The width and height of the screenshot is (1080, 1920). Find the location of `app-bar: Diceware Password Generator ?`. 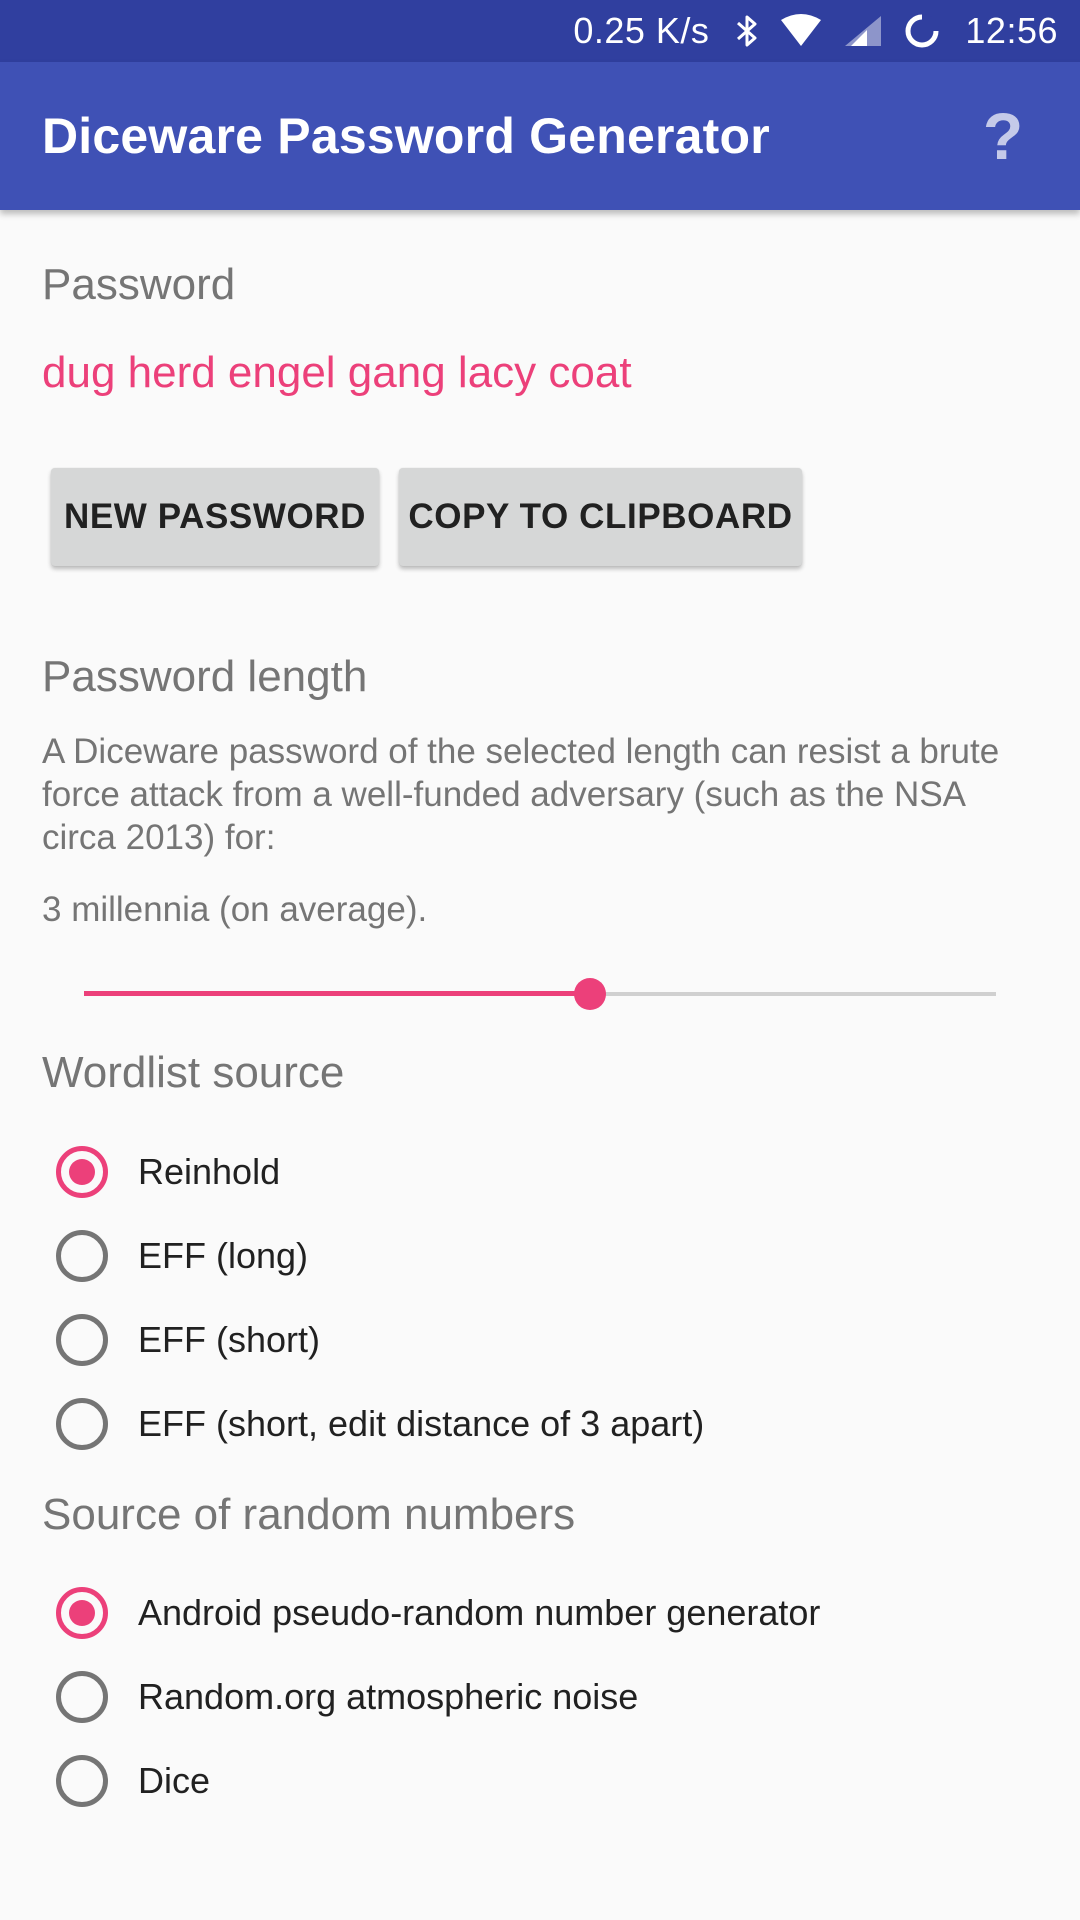

app-bar: Diceware Password Generator ? is located at coordinates (540, 136).